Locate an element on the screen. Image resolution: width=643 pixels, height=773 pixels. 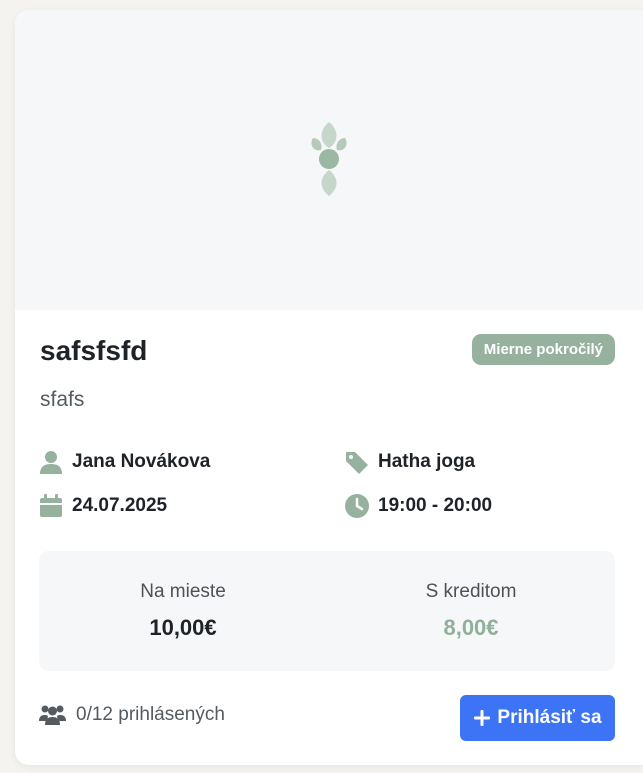
lotus-logo-icon is located at coordinates (329, 159).